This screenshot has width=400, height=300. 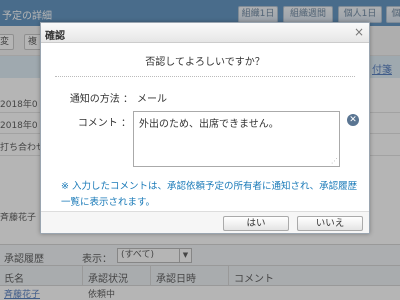 I want to click on confirm-question: 否認してよろしいですか？, so click(x=205, y=62).